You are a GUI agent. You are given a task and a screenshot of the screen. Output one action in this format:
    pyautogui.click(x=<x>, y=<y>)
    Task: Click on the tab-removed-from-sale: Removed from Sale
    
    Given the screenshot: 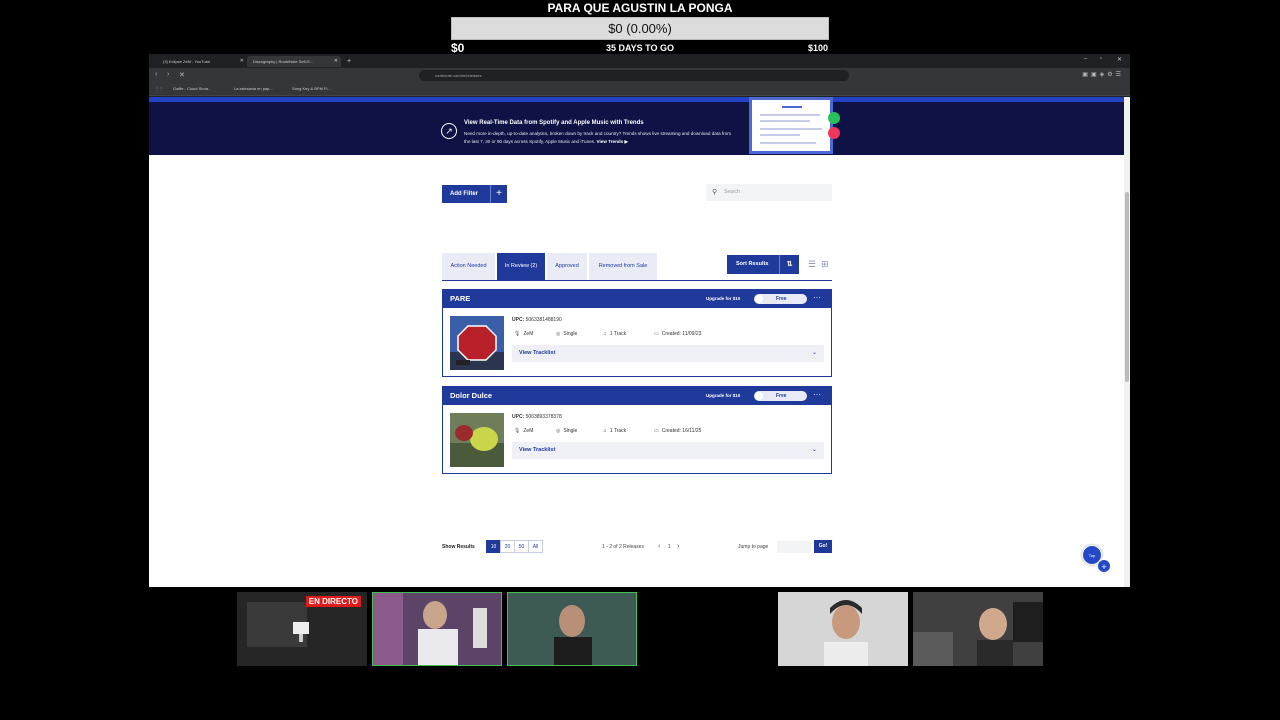 What is the action you would take?
    pyautogui.click(x=623, y=266)
    